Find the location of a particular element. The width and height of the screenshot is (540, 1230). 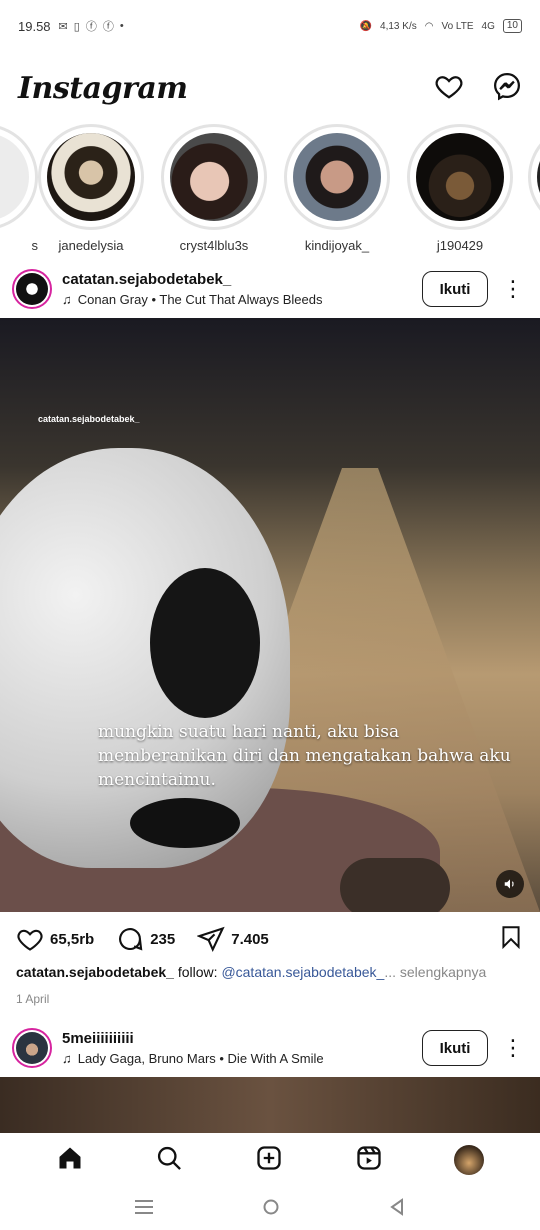

like-action: 65,5rb is located at coordinates (55, 939).